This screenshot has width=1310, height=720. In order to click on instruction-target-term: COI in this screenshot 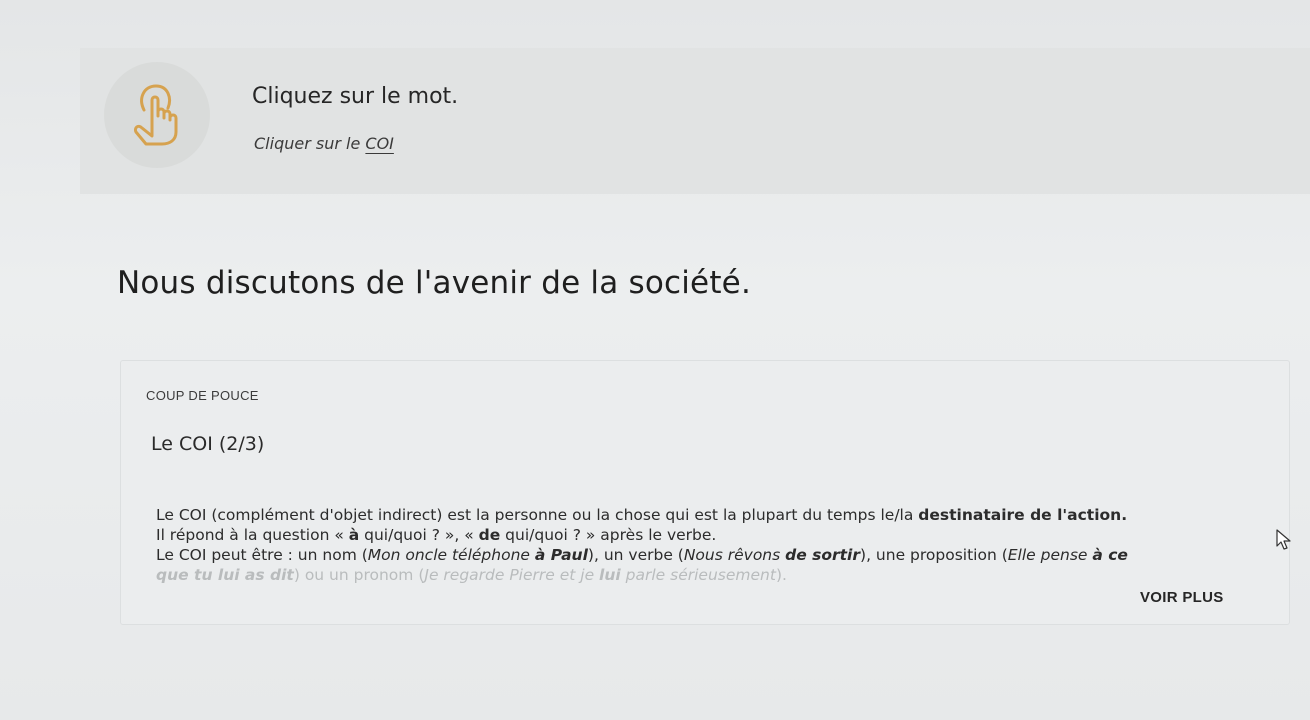, I will do `click(379, 143)`.